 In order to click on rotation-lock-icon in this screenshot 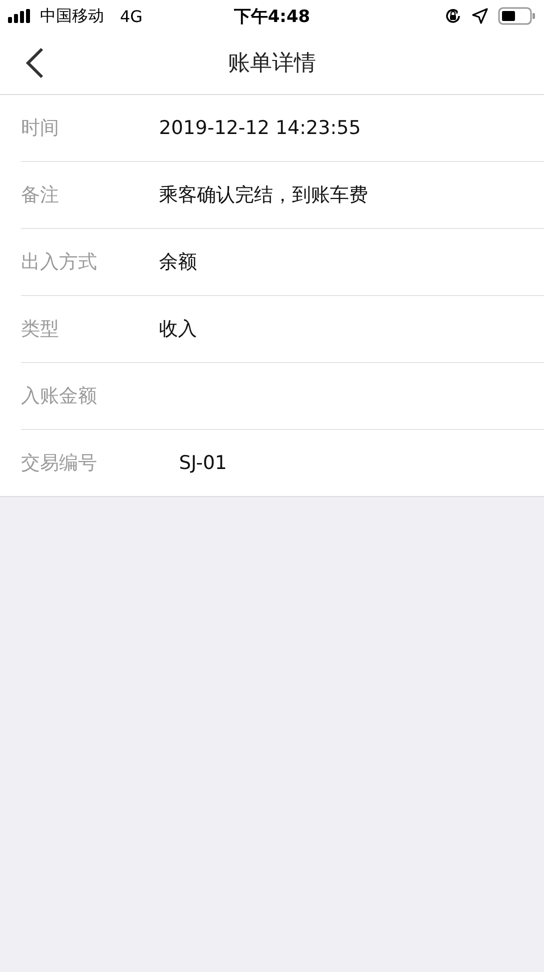, I will do `click(453, 16)`.